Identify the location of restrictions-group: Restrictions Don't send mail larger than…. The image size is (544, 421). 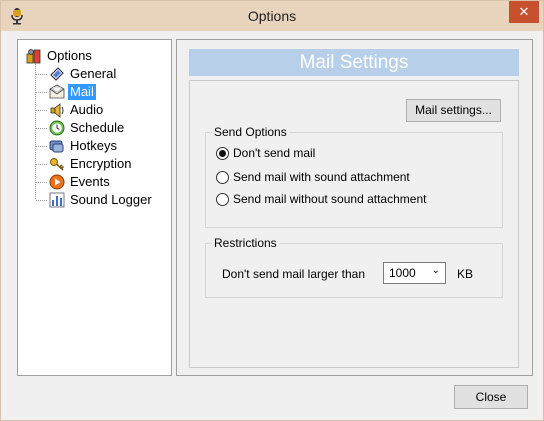
(354, 267).